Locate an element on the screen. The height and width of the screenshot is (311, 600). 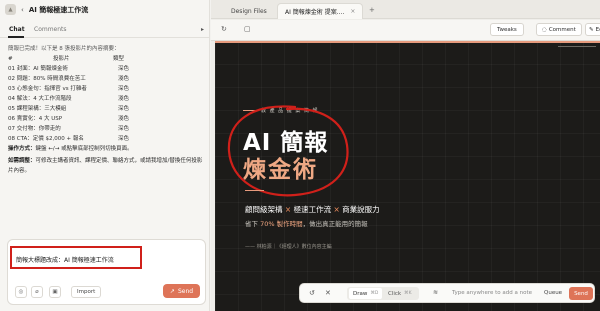
table-row: 02 問題：80% 時間浪費在苦工 淺色 is located at coordinates (106, 79).